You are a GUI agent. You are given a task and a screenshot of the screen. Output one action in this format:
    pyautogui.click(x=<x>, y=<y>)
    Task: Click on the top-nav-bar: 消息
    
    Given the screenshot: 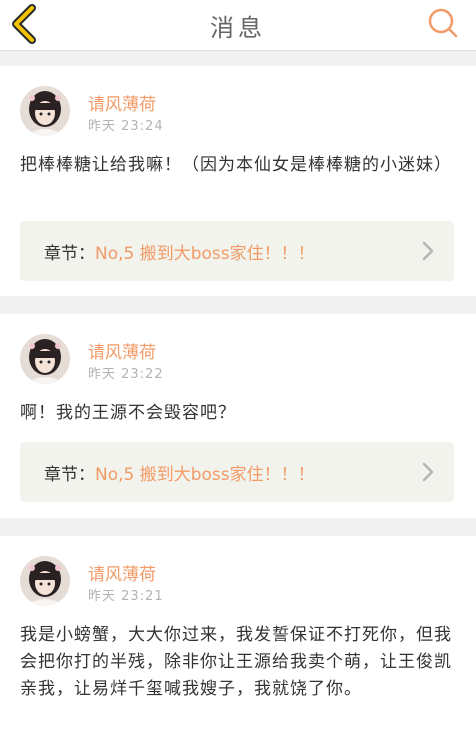 What is the action you would take?
    pyautogui.click(x=238, y=25)
    